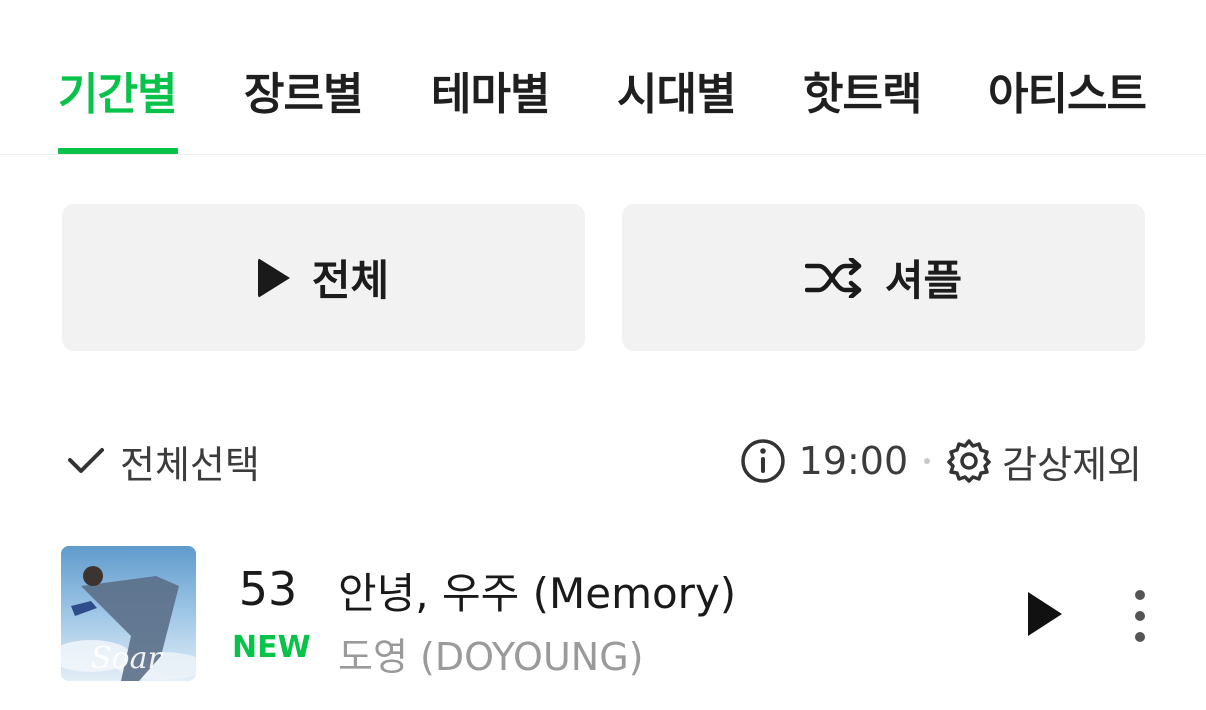 The height and width of the screenshot is (710, 1206). Describe the element at coordinates (271, 647) in the screenshot. I see `new-badge: NEW` at that location.